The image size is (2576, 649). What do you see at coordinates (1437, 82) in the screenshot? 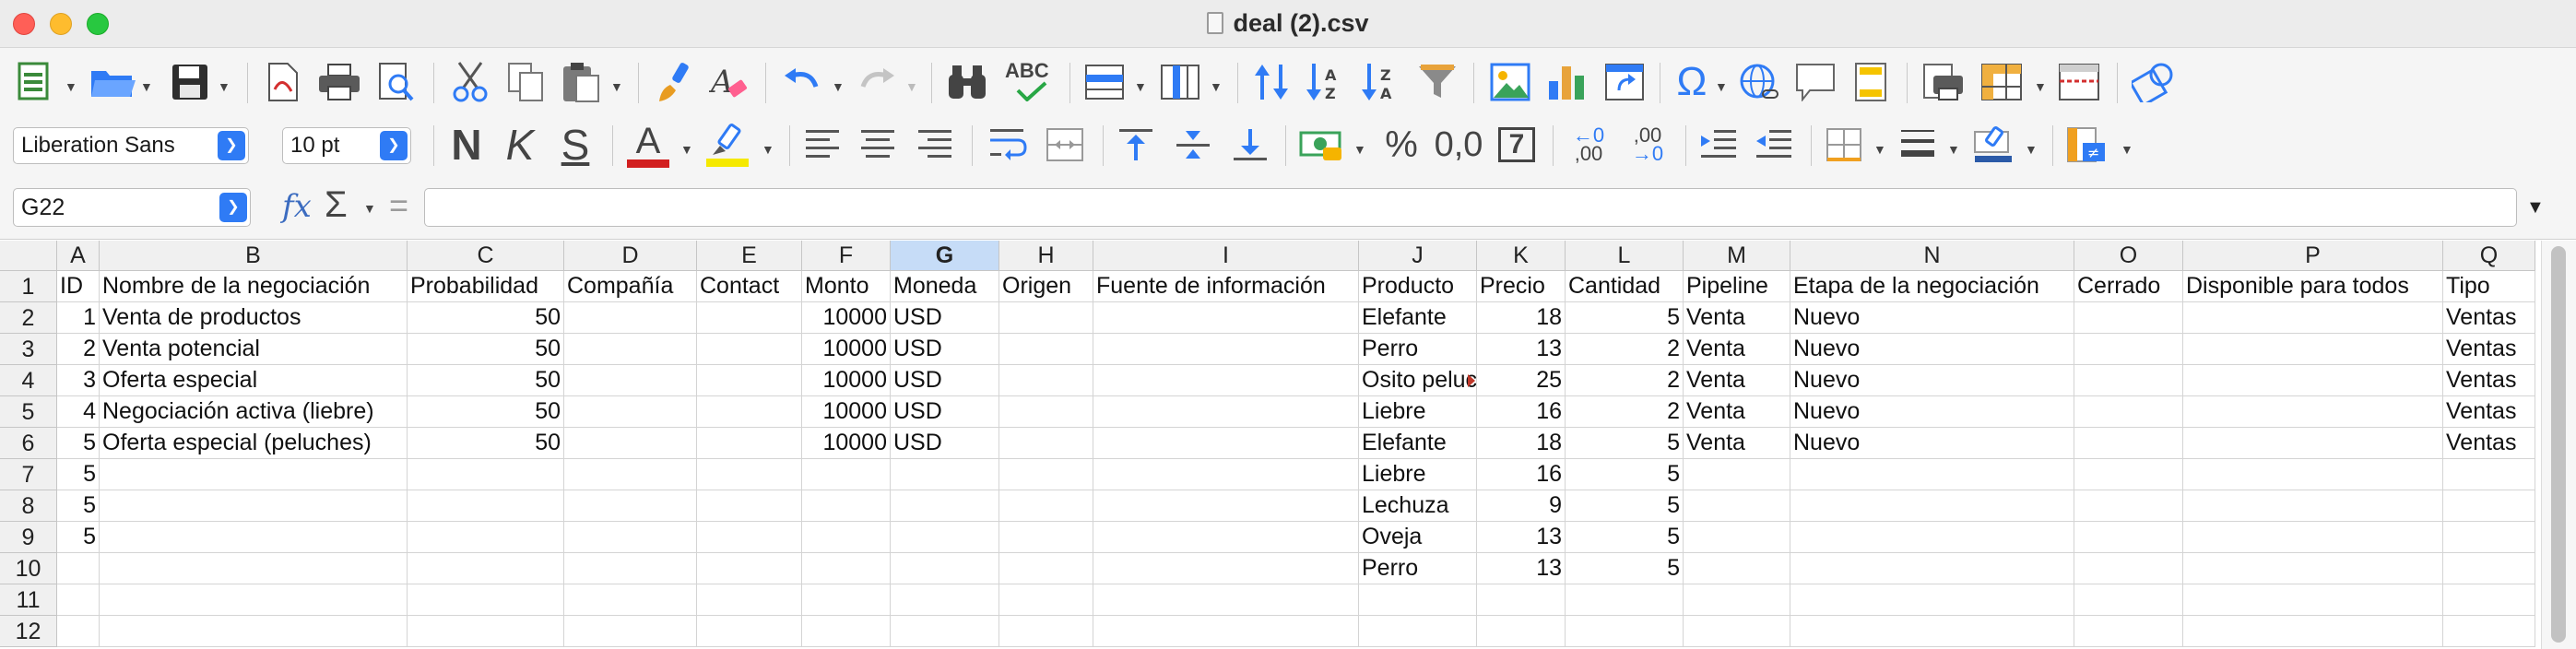
I see `autofilter-button` at bounding box center [1437, 82].